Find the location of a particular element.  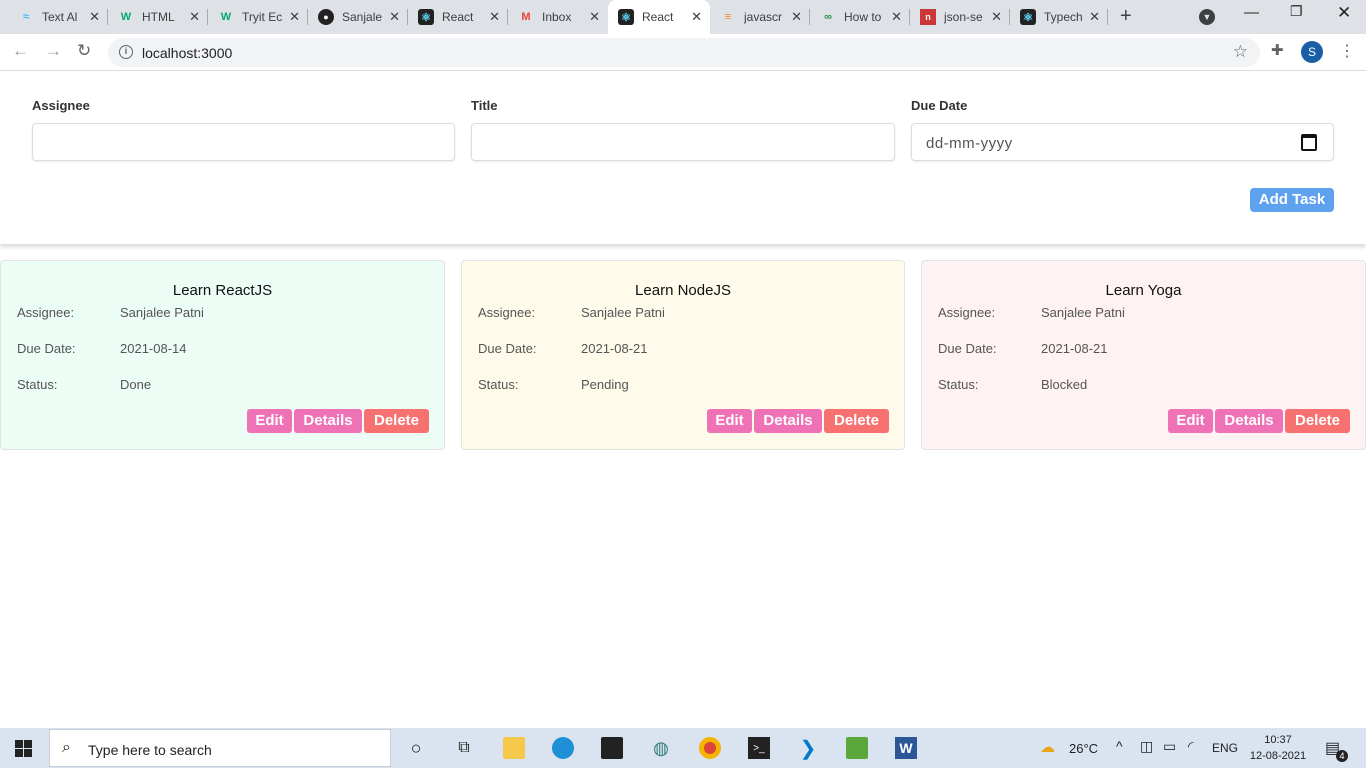

clock-date: 12-08-2021 is located at coordinates (1278, 756).